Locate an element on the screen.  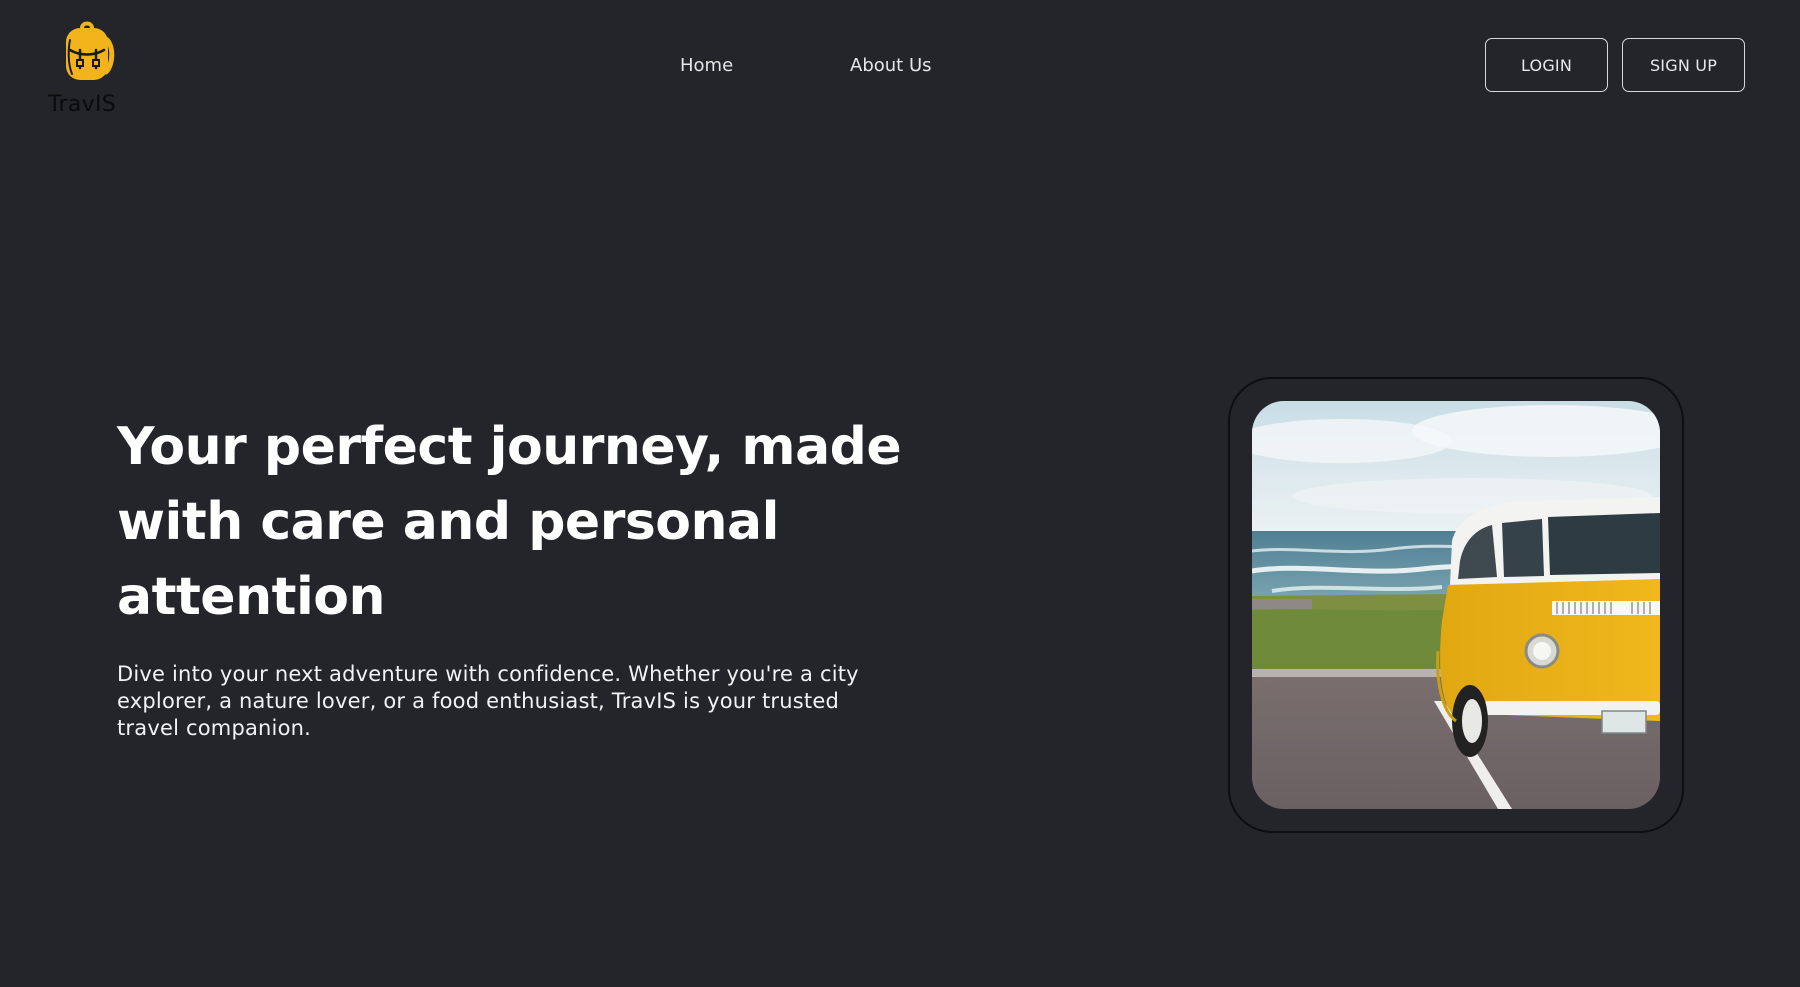
hero-image is located at coordinates (1456, 605).